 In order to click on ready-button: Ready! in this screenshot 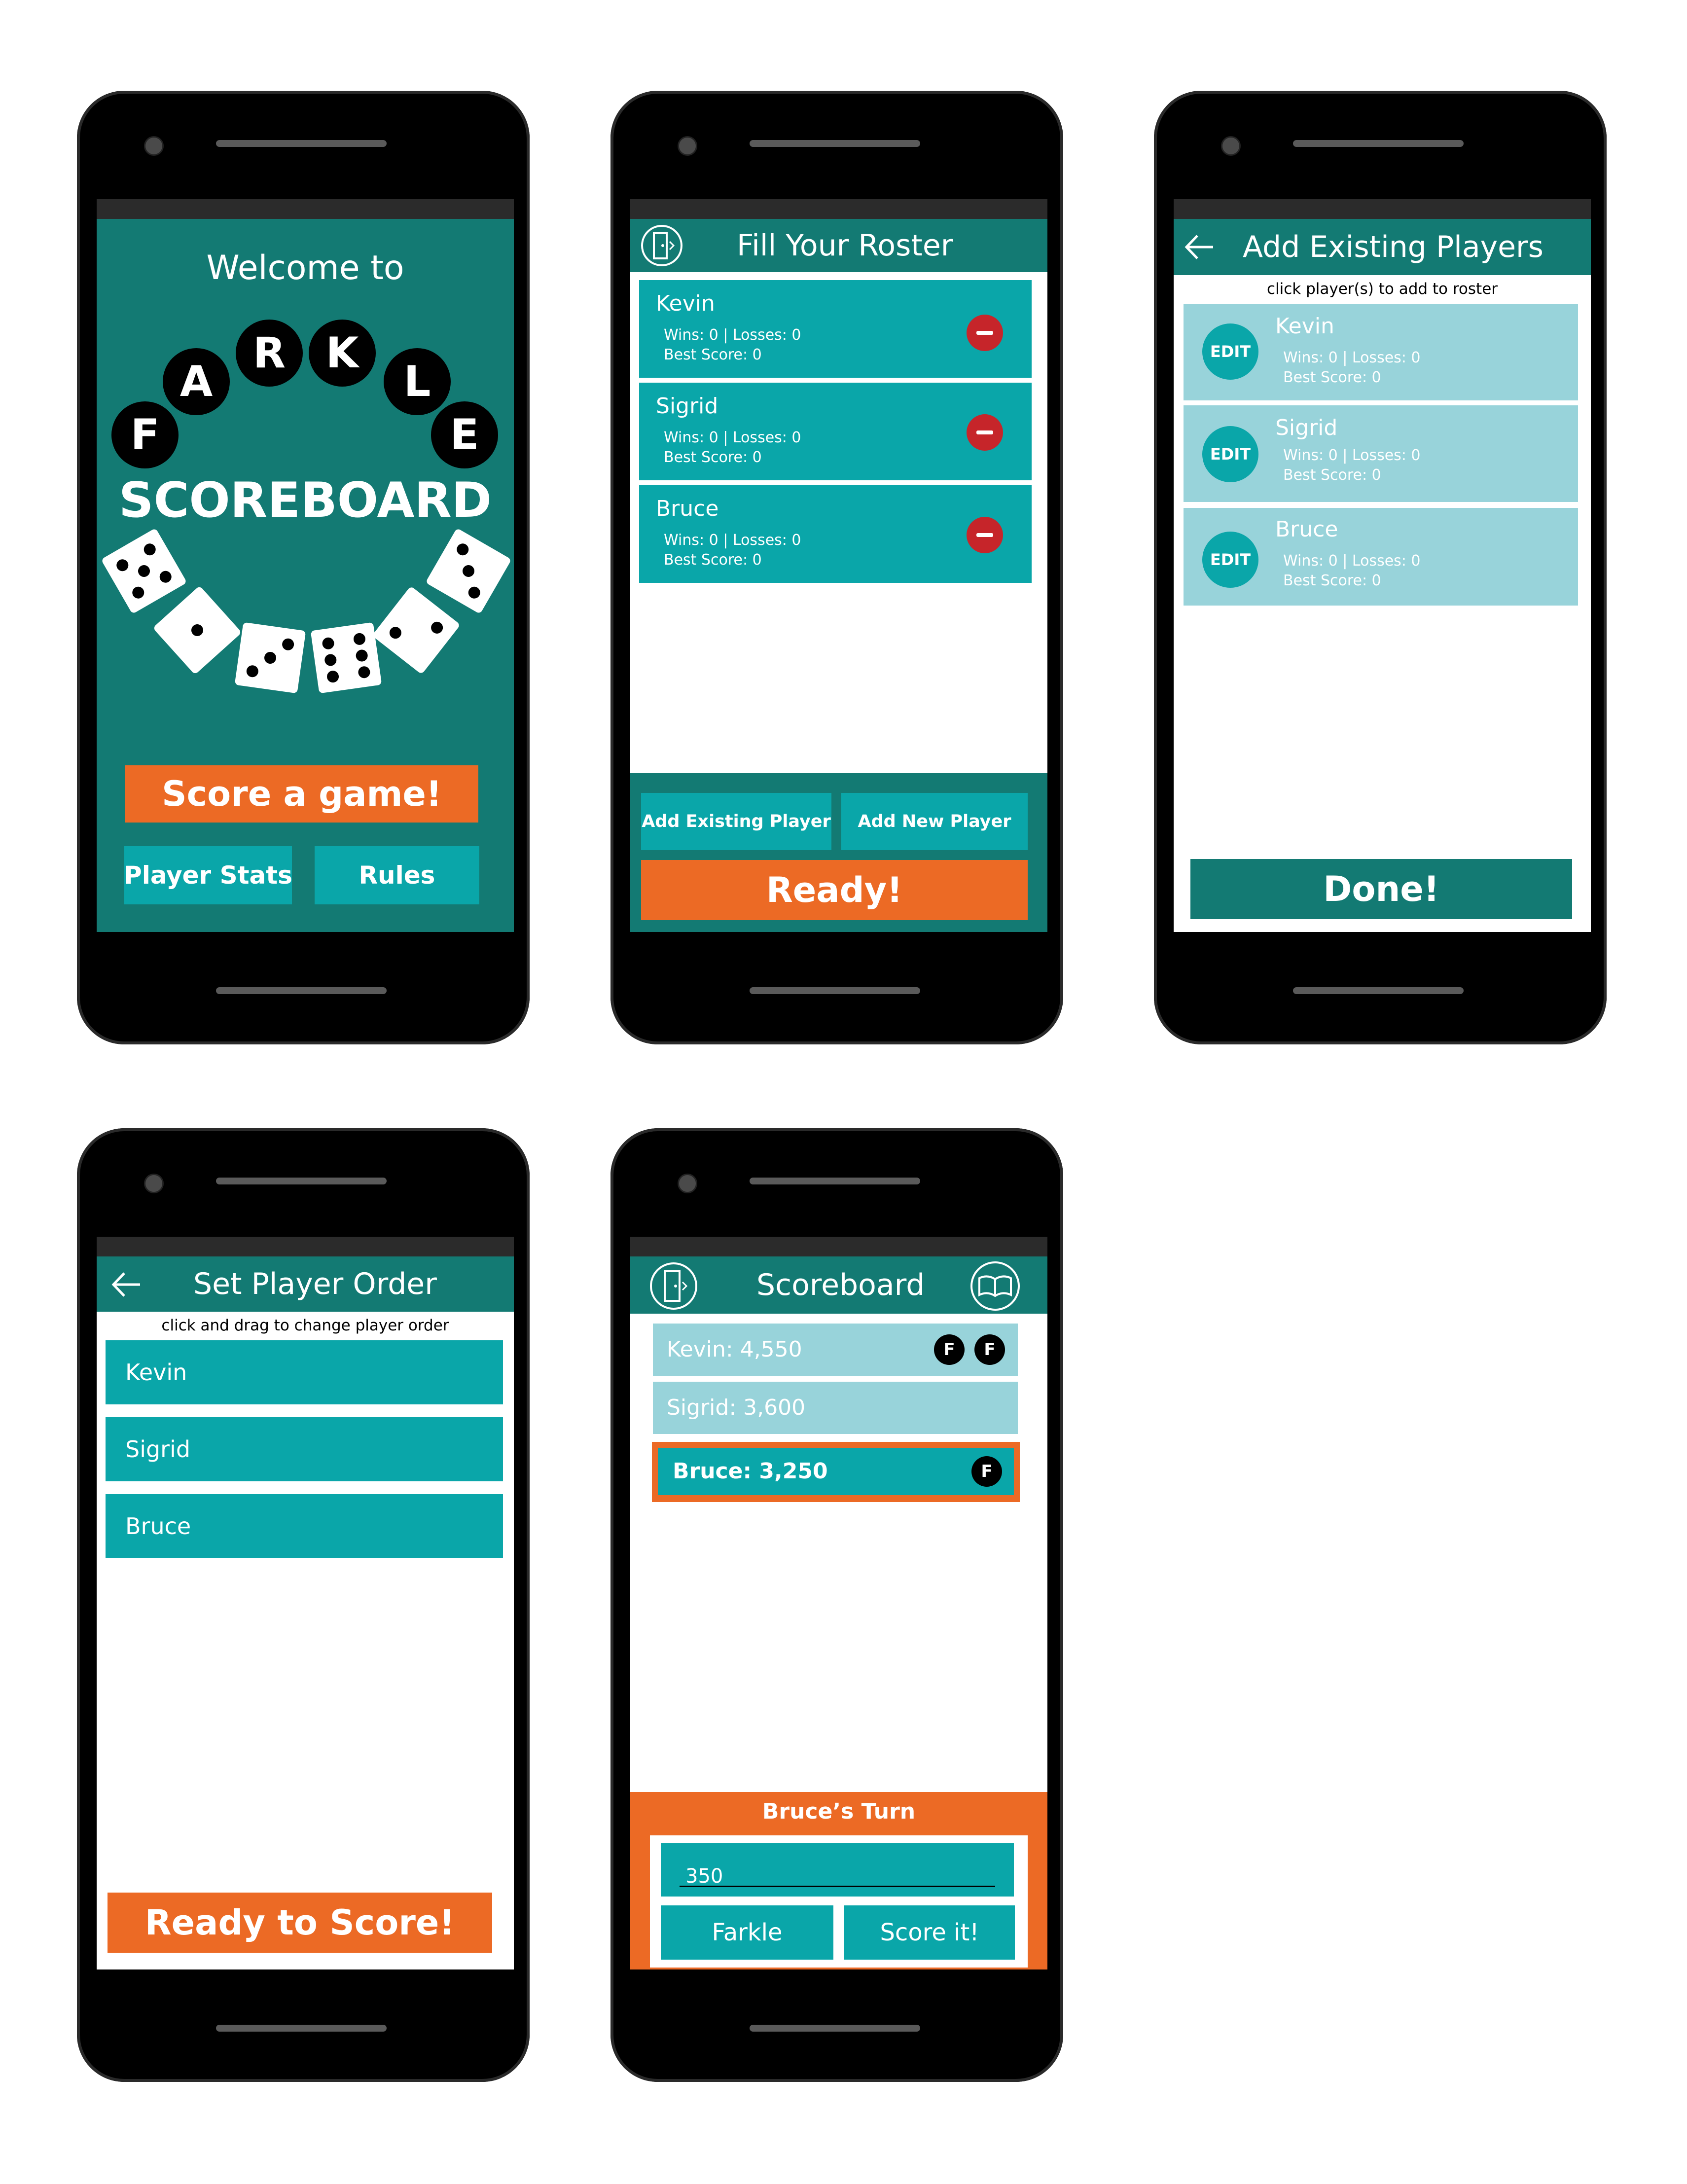, I will do `click(834, 890)`.